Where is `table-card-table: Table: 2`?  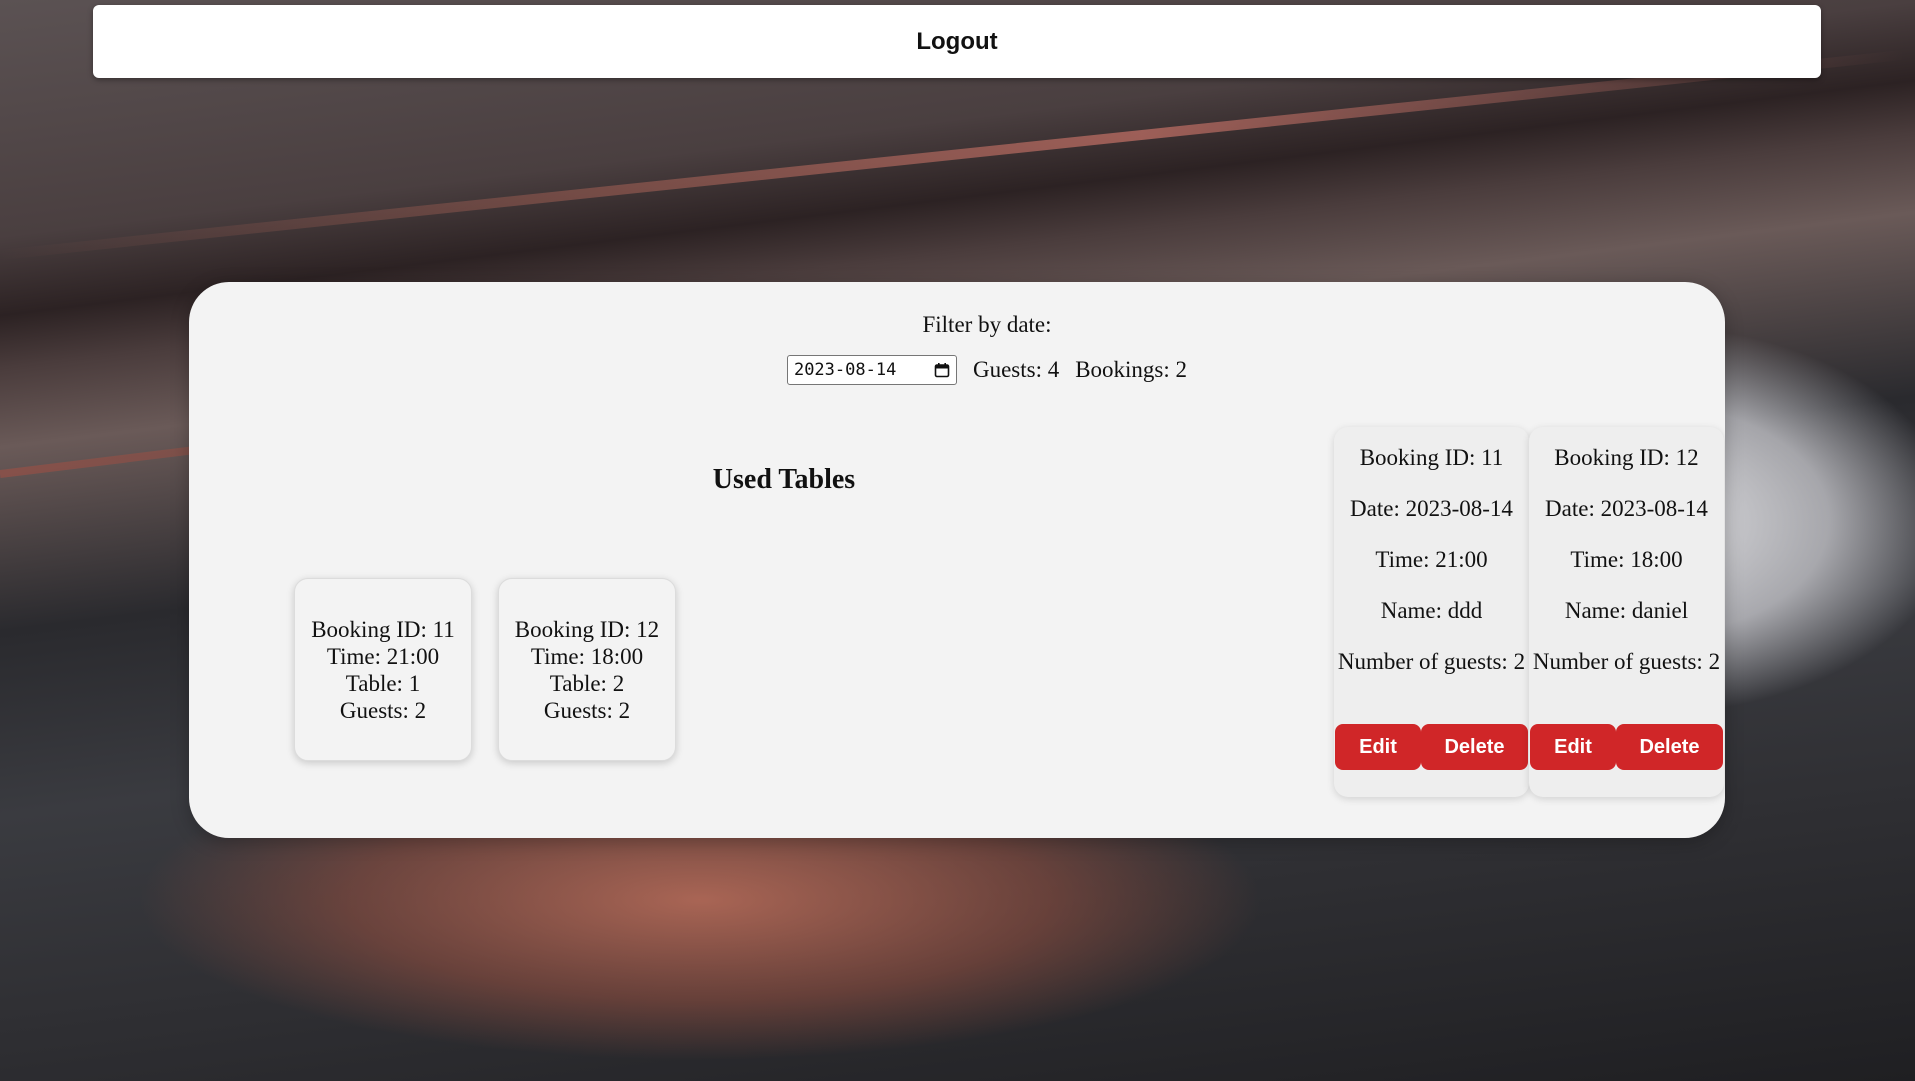 table-card-table: Table: 2 is located at coordinates (587, 683).